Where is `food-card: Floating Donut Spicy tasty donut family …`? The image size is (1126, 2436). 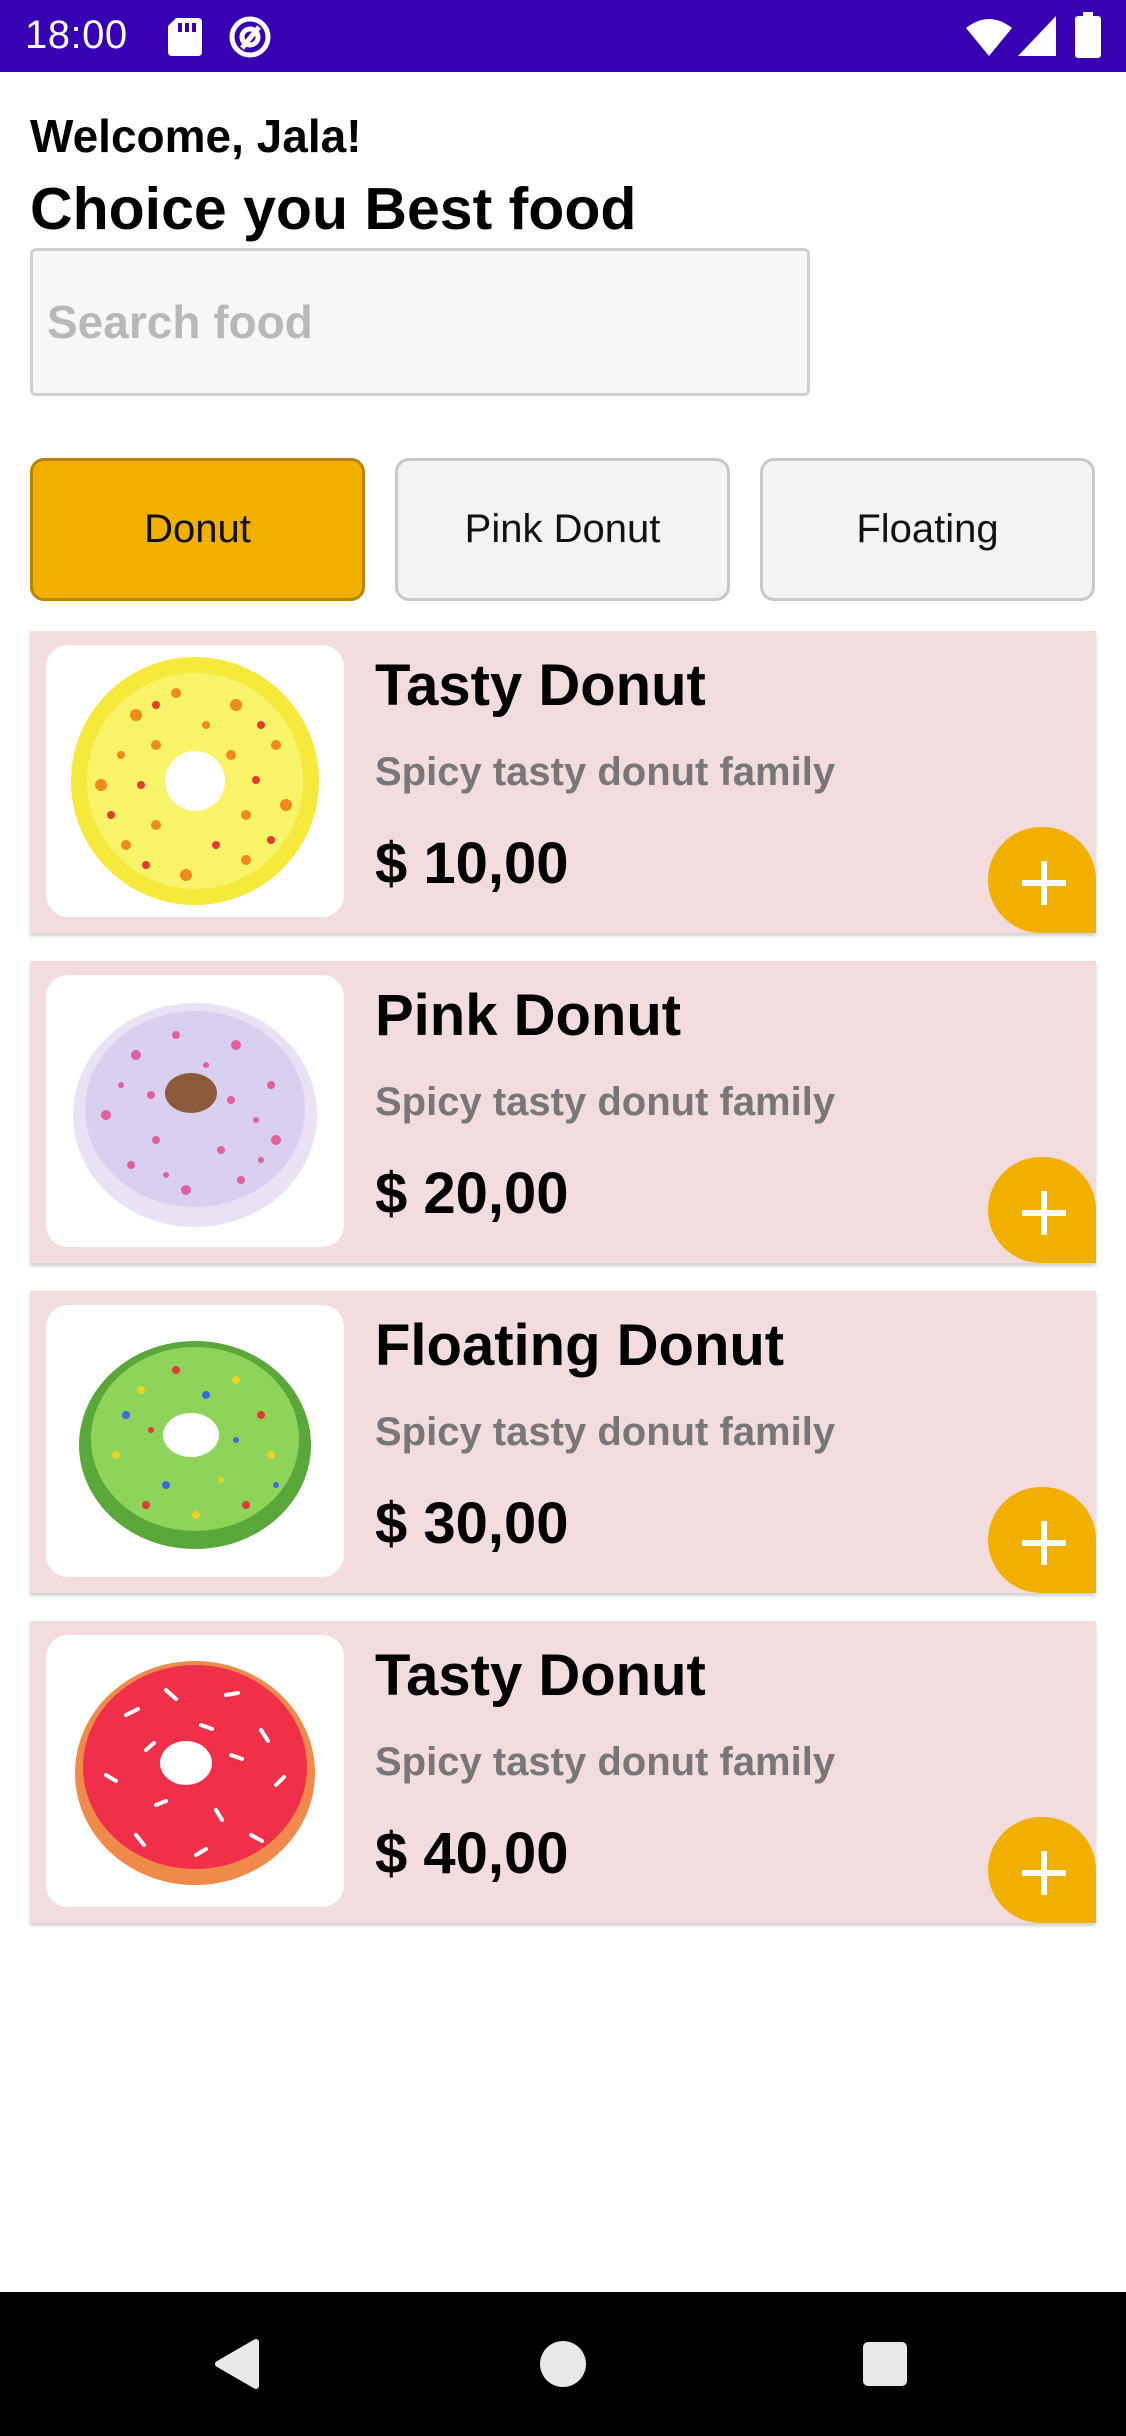 food-card: Floating Donut Spicy tasty donut family … is located at coordinates (563, 1442).